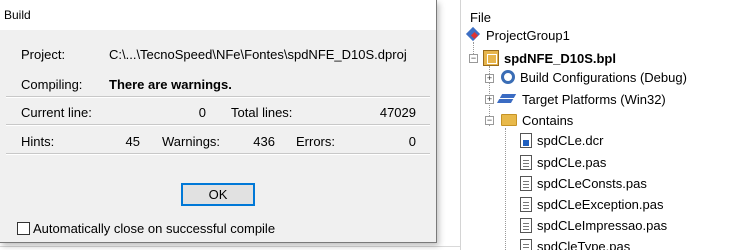  I want to click on expand-build-config-icon: +, so click(489, 78).